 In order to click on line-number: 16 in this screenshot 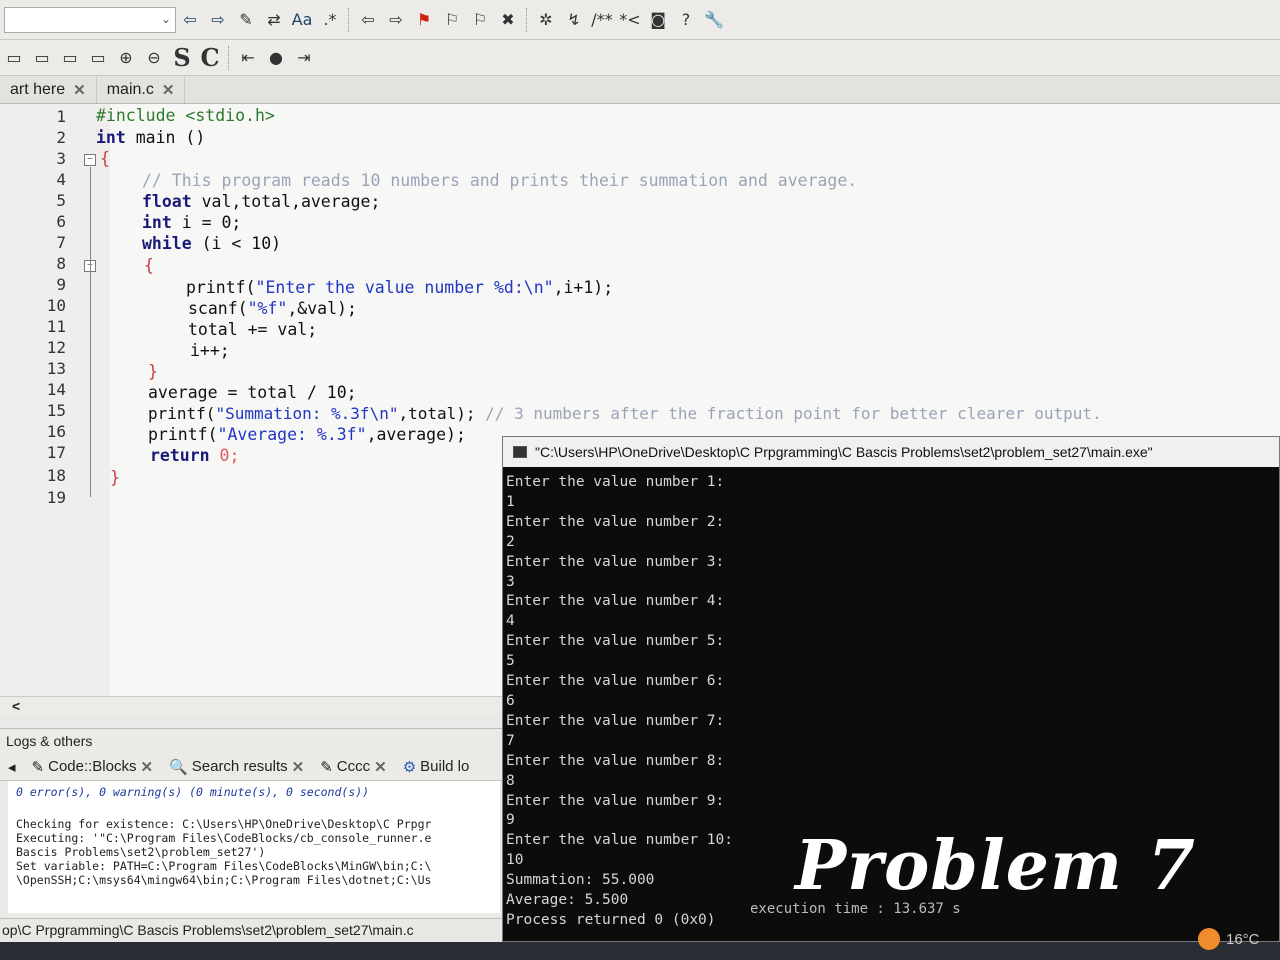, I will do `click(56, 431)`.